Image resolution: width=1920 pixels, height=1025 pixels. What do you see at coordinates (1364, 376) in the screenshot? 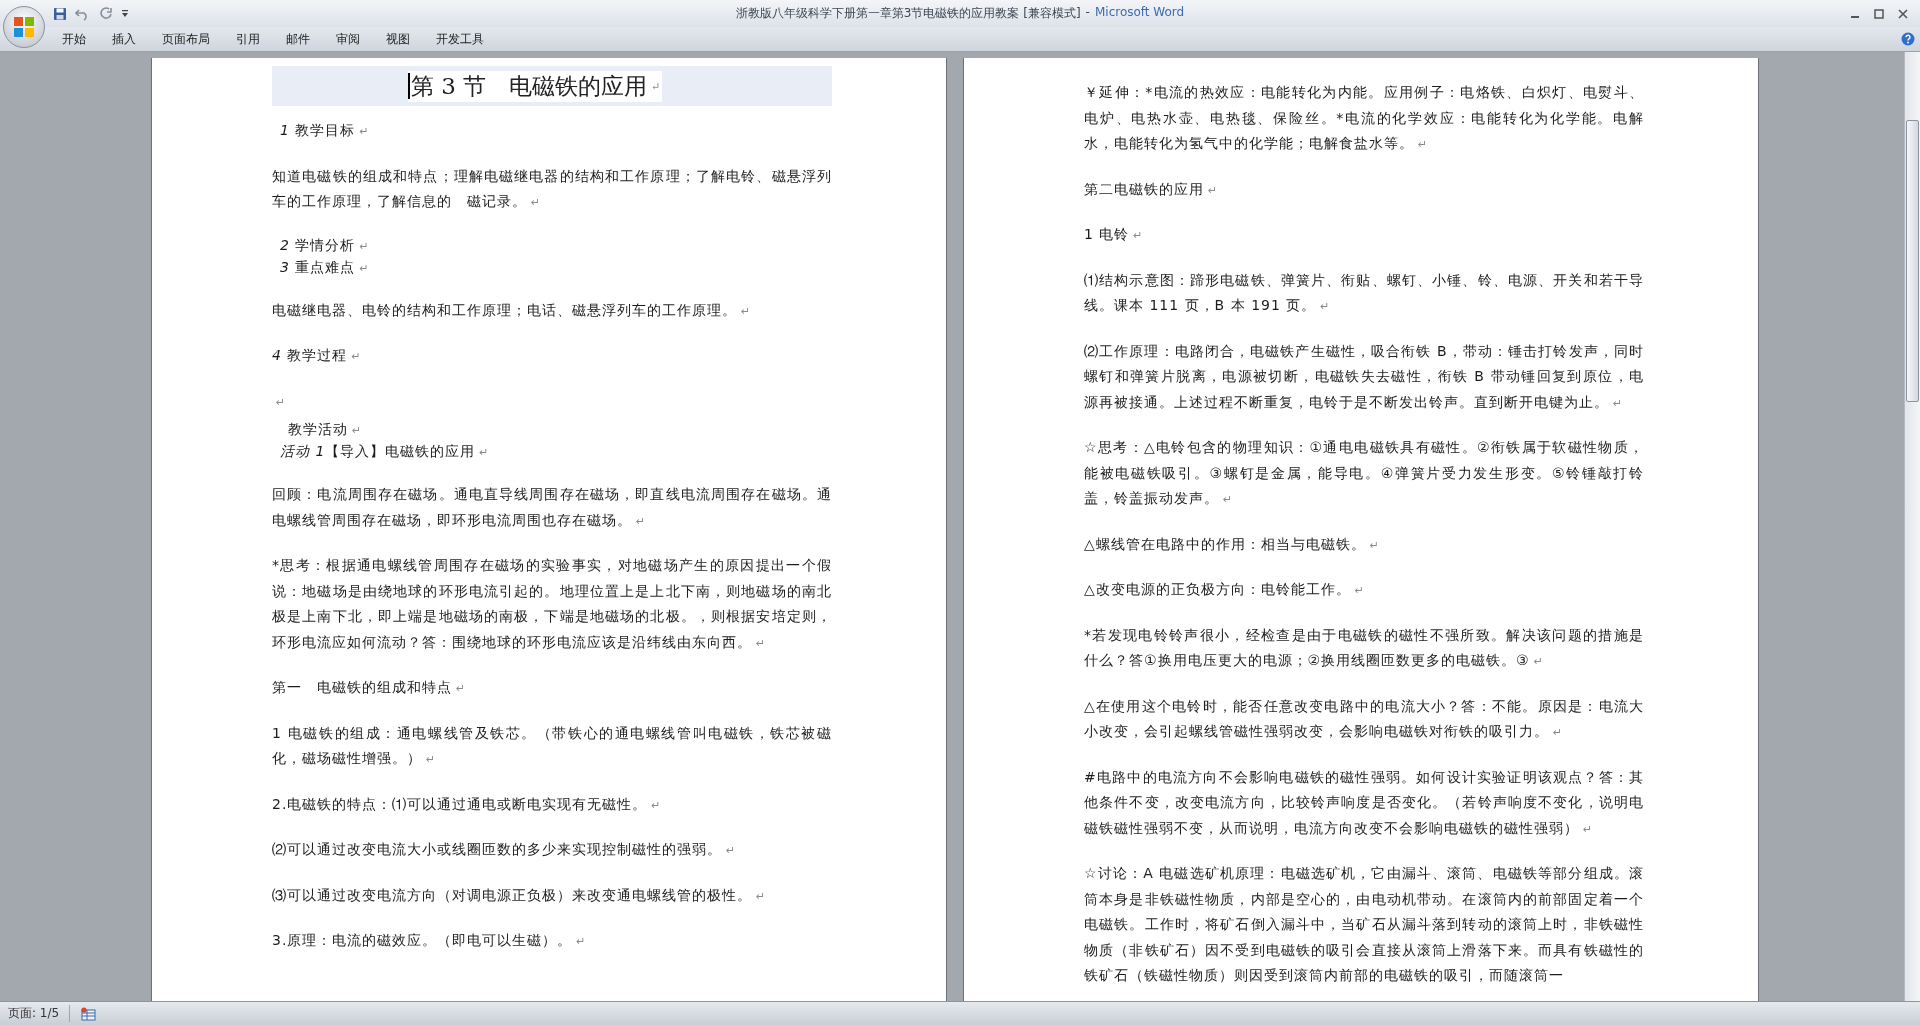
I see `paragraph: ⑵工作原理：电路闭合，电磁铁产生磁性，吸合衔铁 B，带动：锤击打铃发声，同时螺钉和弹簧片脱离，电源被切断，电磁铁失去磁性，衔铁 B 带动锤回复到原位，电源再被接通。上述过程不断重复，电铃于是不断发出铃声。直到断开电键为止。 ↵` at bounding box center [1364, 376].